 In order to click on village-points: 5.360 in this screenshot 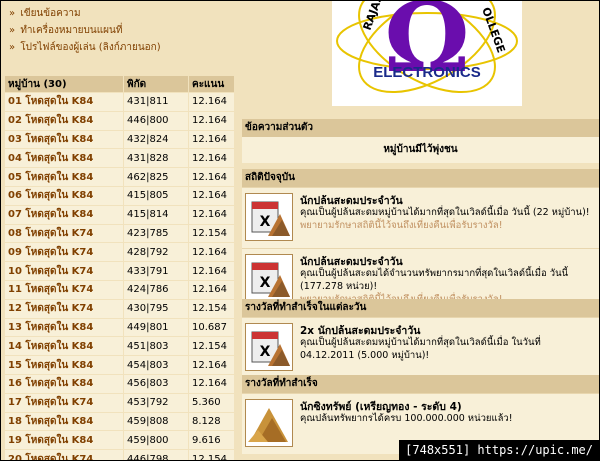, I will do `click(211, 402)`.